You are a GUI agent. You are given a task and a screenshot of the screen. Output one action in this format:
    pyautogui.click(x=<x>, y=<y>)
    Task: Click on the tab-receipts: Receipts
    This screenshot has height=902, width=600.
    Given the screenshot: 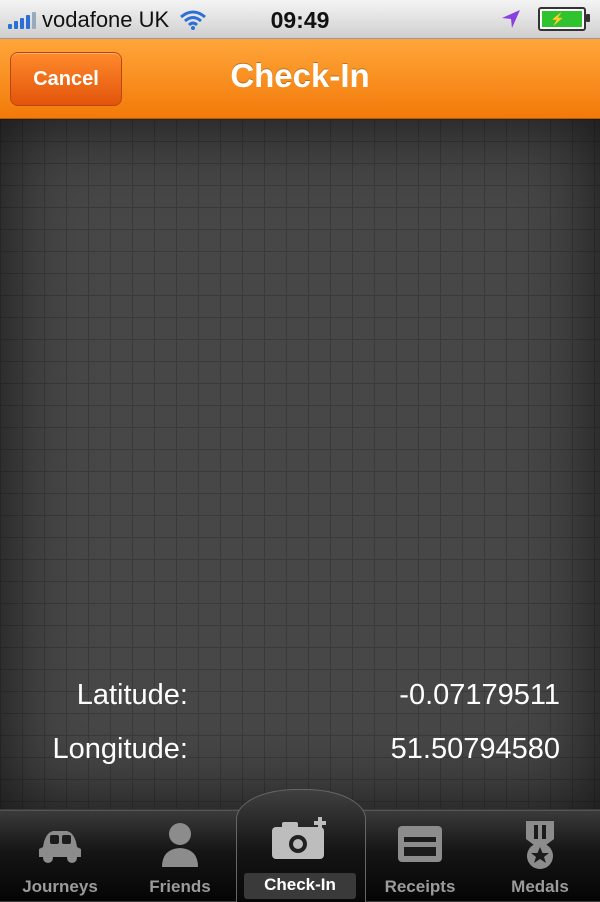 What is the action you would take?
    pyautogui.click(x=420, y=856)
    